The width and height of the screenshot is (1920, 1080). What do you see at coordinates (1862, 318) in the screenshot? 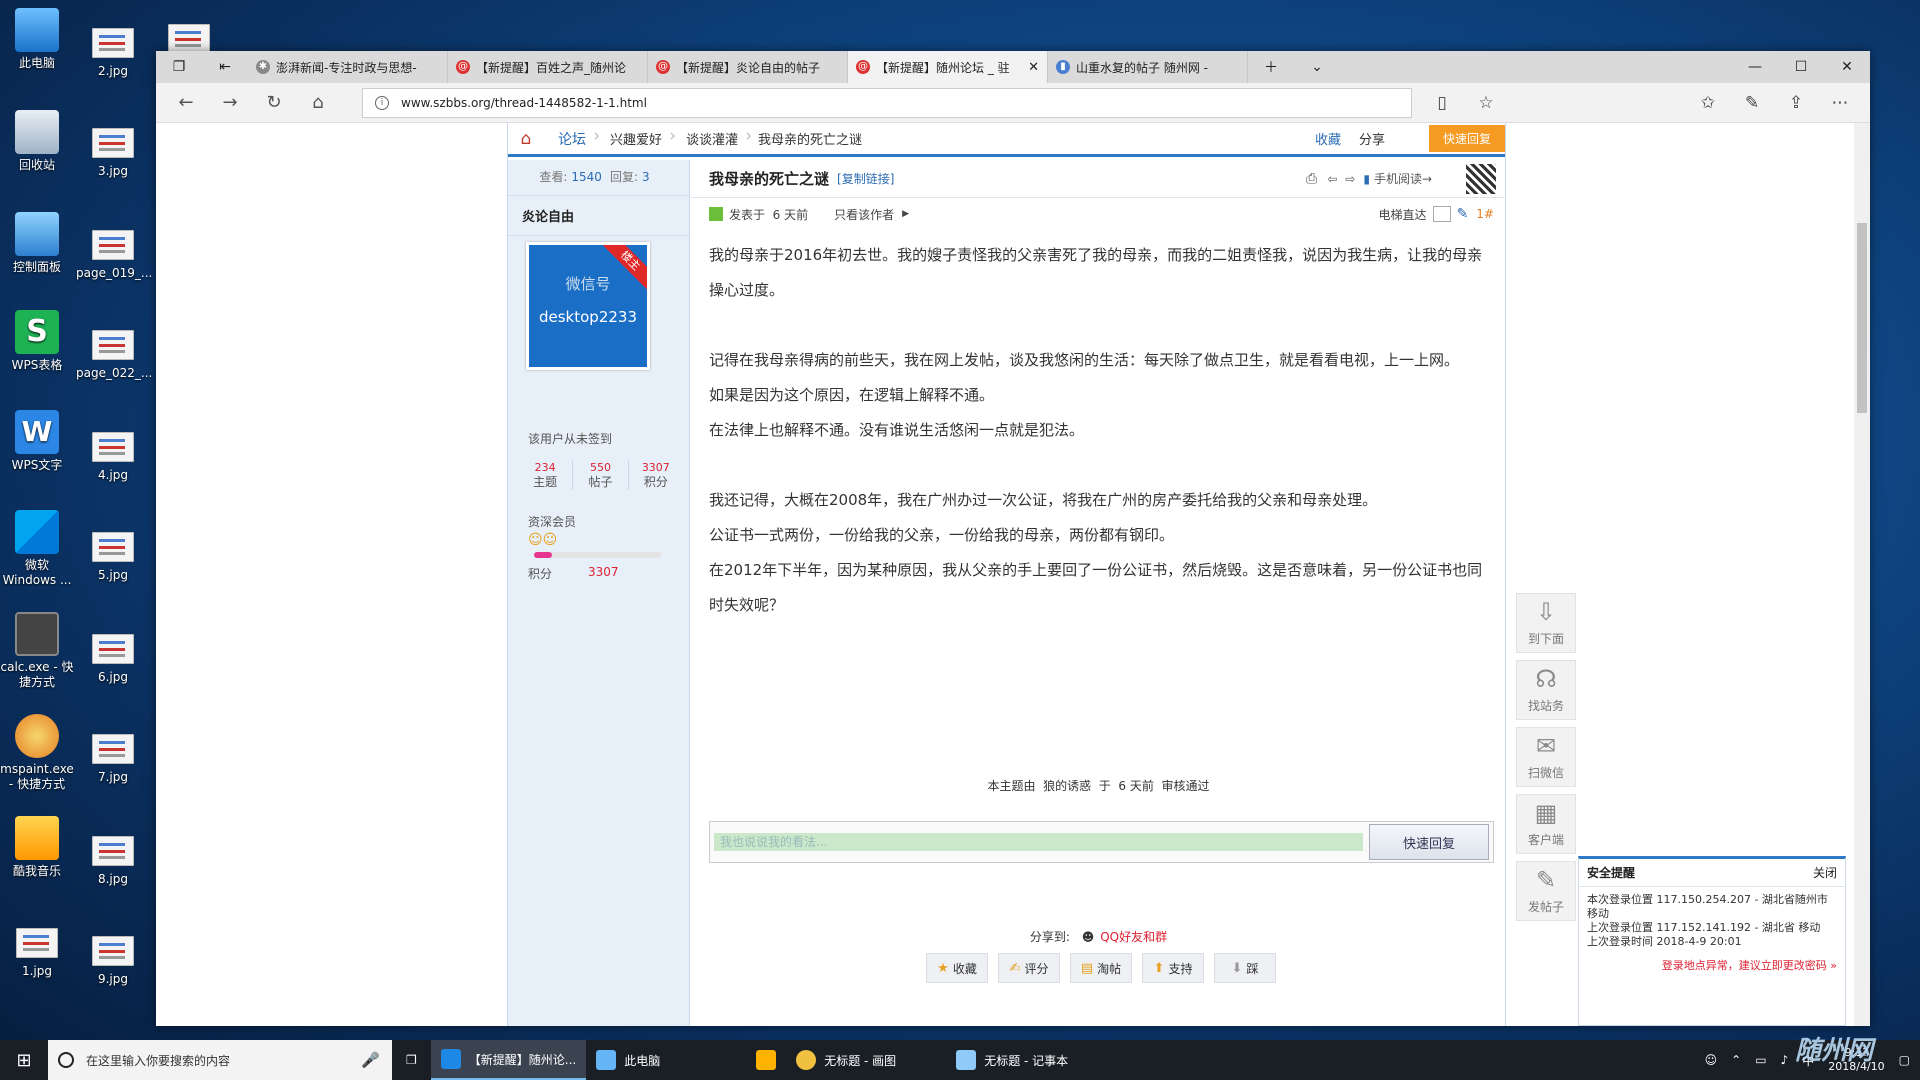
I see `scrollbar-thumb` at bounding box center [1862, 318].